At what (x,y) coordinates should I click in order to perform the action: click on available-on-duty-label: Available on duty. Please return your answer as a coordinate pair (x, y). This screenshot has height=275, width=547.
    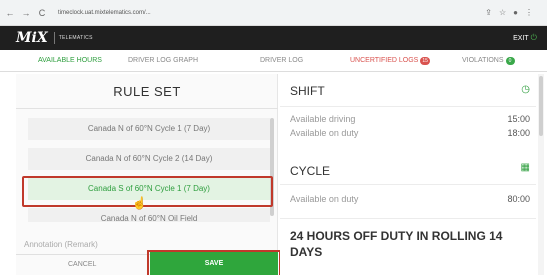
    Looking at the image, I should click on (324, 133).